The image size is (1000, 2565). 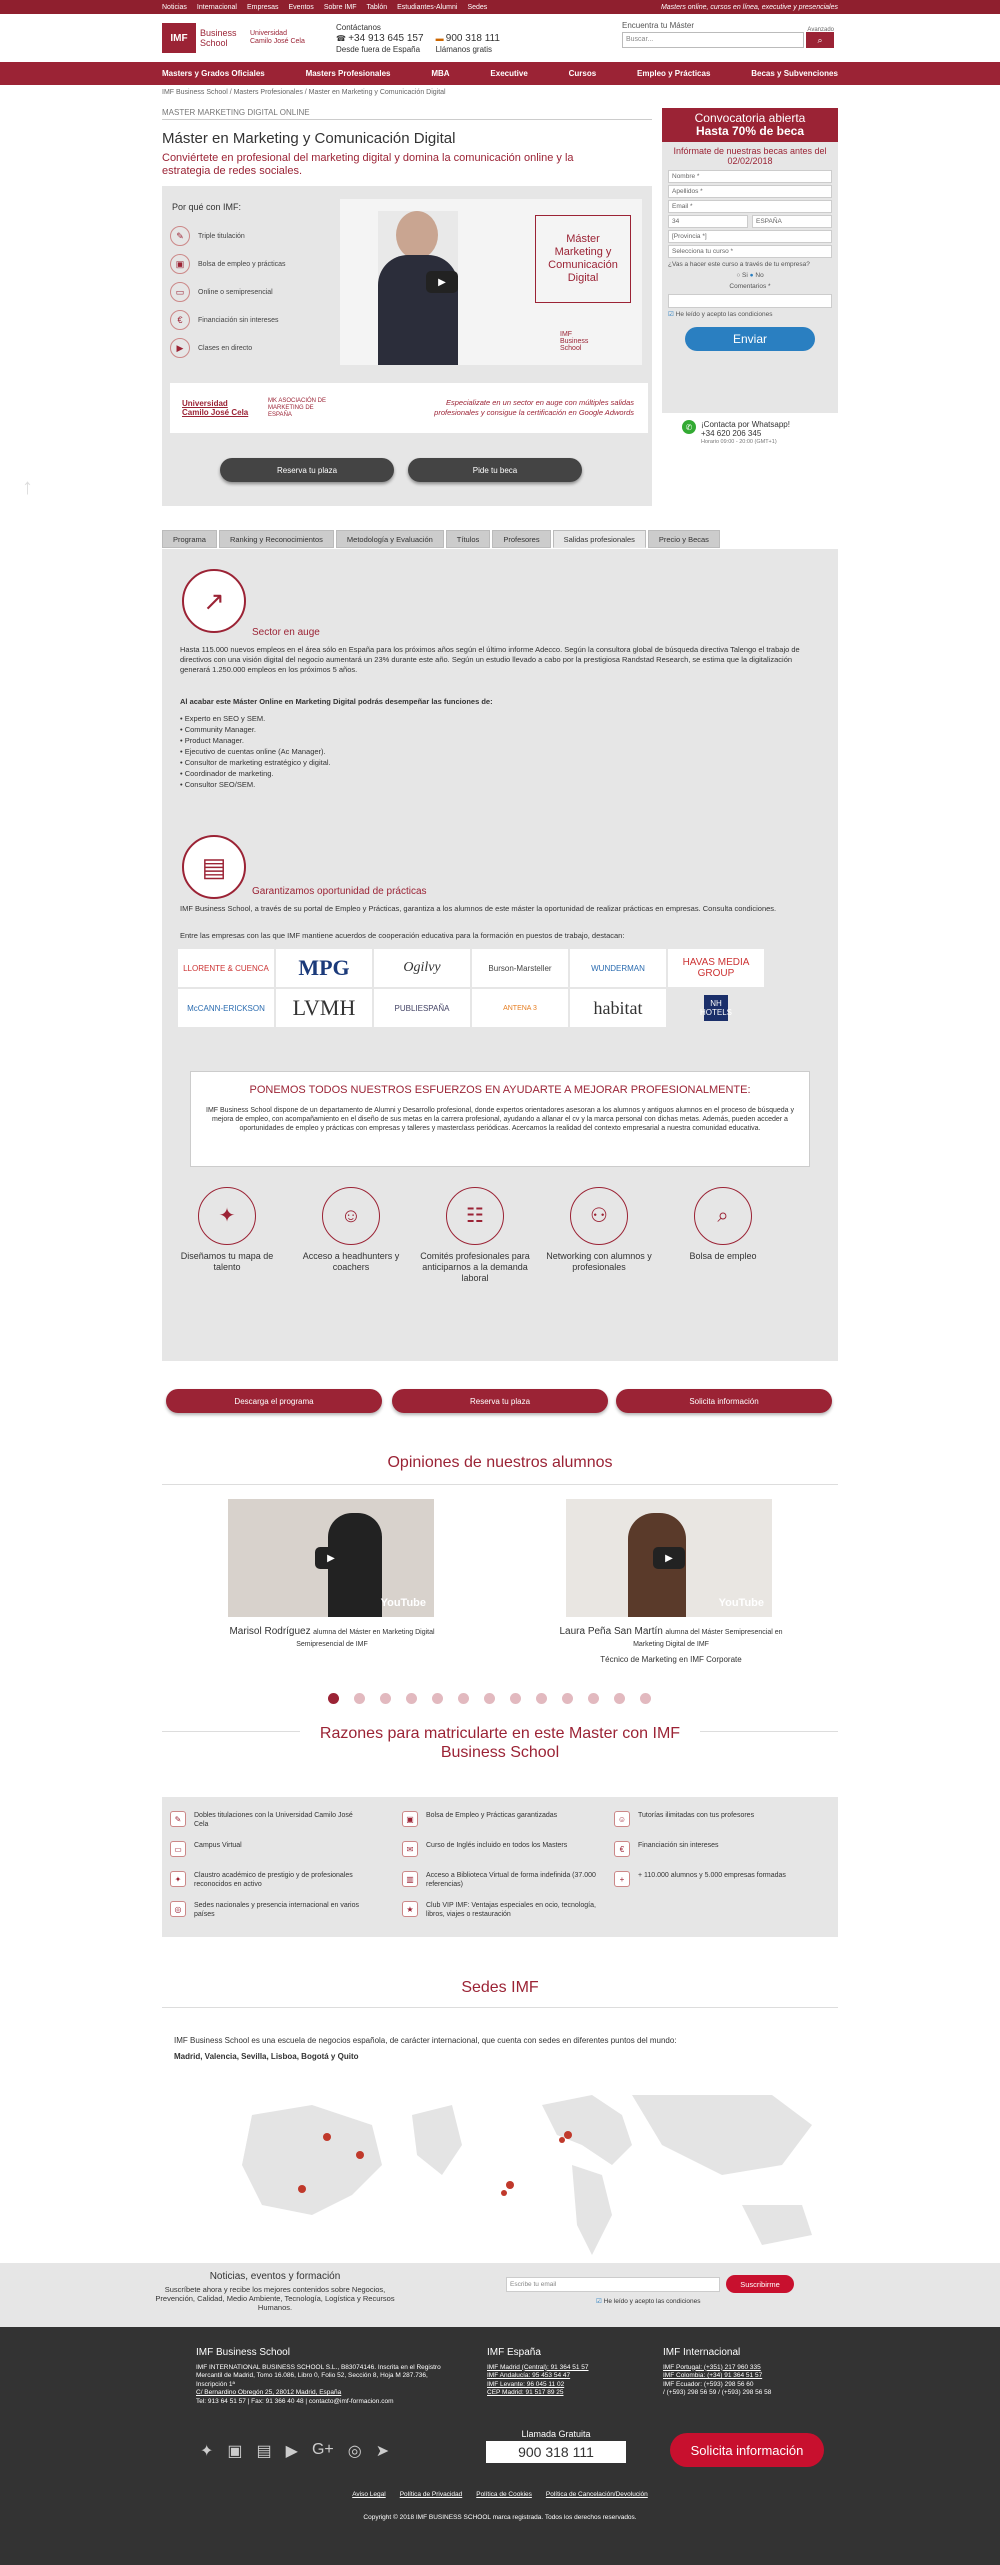 I want to click on footer-link: IMF Colombia: (+34) 91 364 51 57, so click(x=748, y=2376).